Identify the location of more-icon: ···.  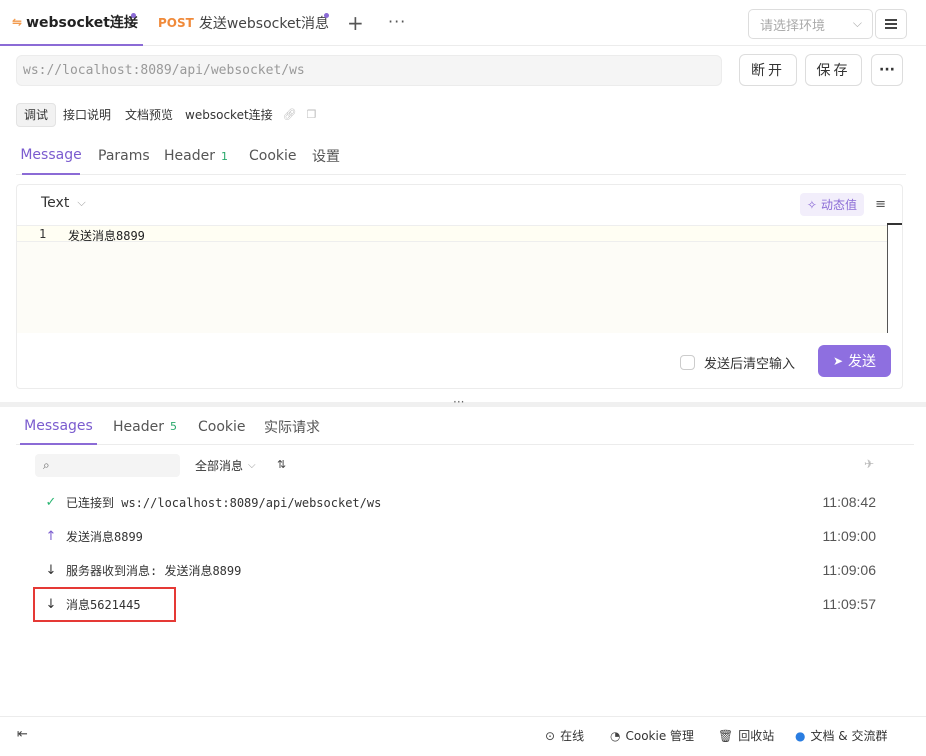
(397, 21).